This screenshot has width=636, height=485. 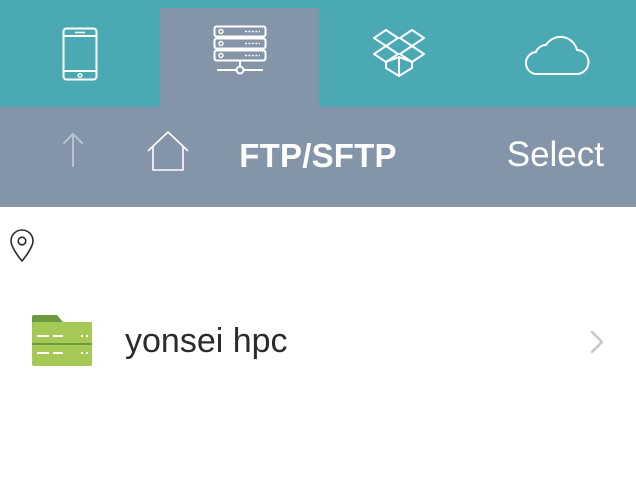 I want to click on location-pin-icon, so click(x=22, y=245).